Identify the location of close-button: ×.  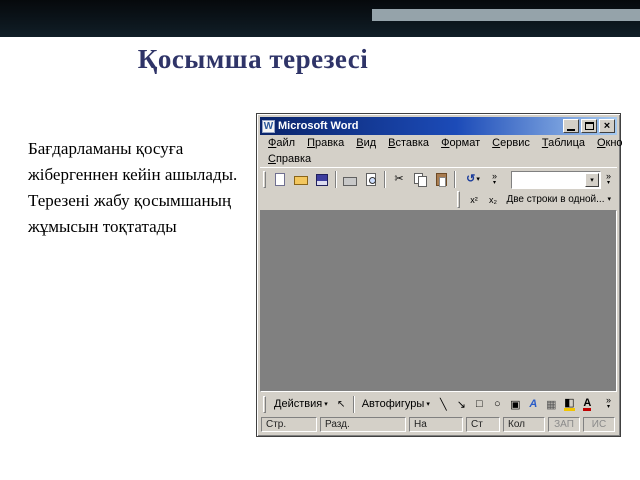
(607, 126).